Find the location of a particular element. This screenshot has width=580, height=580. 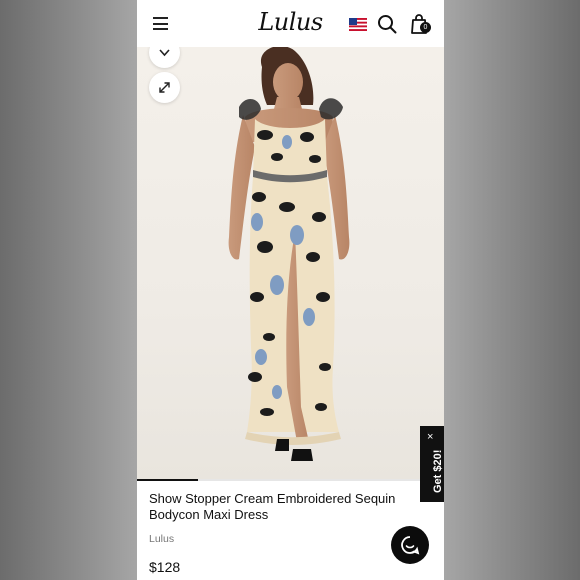

search-icon is located at coordinates (387, 24).